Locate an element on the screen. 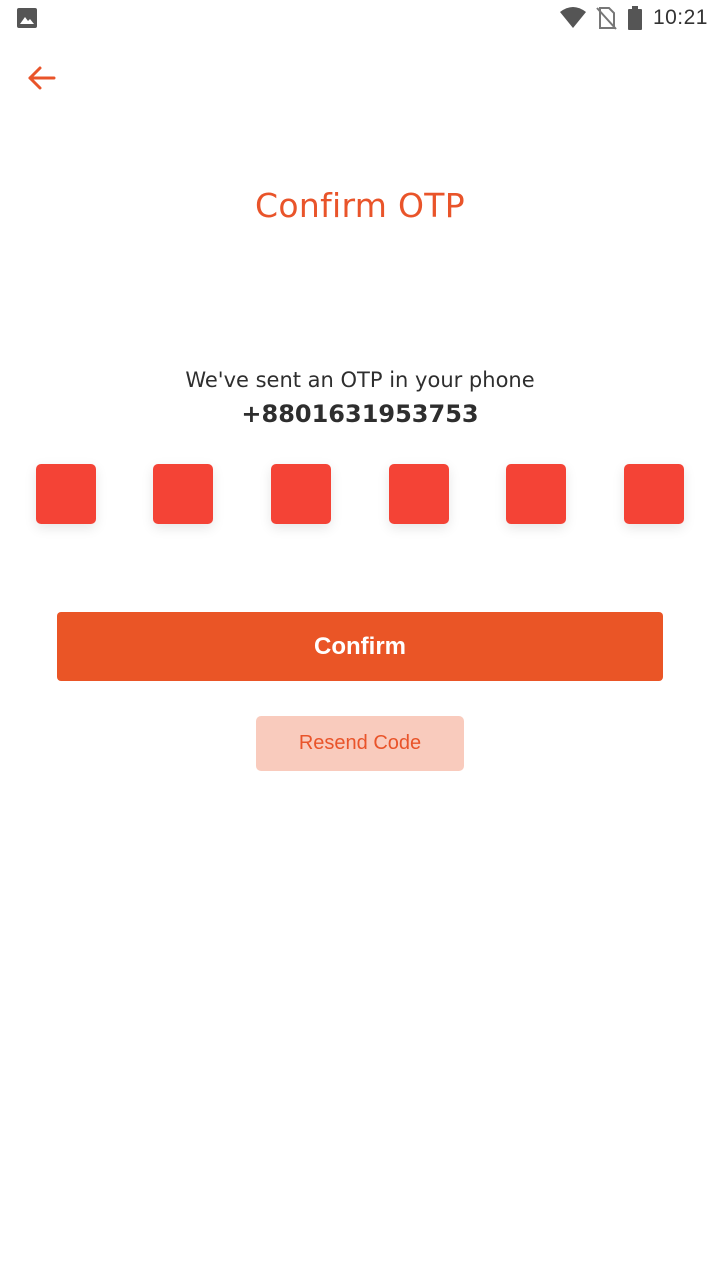 The image size is (720, 1280). resend-code-label: Resend Code is located at coordinates (360, 743).